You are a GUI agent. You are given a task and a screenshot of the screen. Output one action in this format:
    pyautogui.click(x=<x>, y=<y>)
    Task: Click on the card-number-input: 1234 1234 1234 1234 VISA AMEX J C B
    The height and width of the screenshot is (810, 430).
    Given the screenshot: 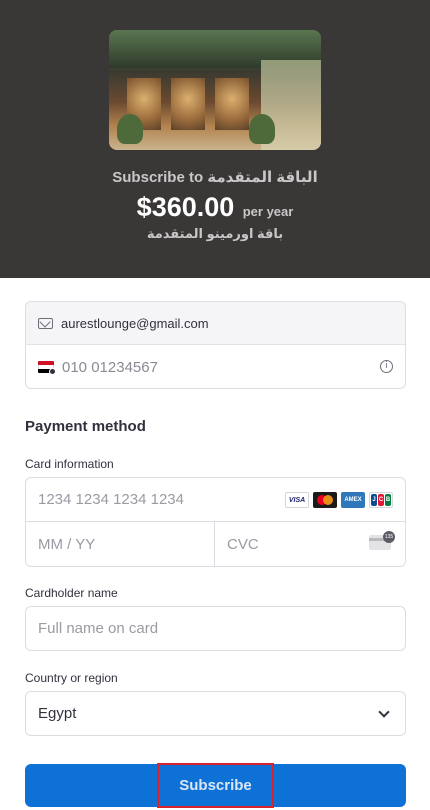 What is the action you would take?
    pyautogui.click(x=215, y=500)
    